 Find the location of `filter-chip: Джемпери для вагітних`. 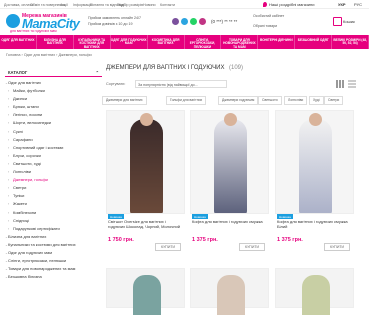

filter-chip: Джемпери для вагітних is located at coordinates (124, 100).